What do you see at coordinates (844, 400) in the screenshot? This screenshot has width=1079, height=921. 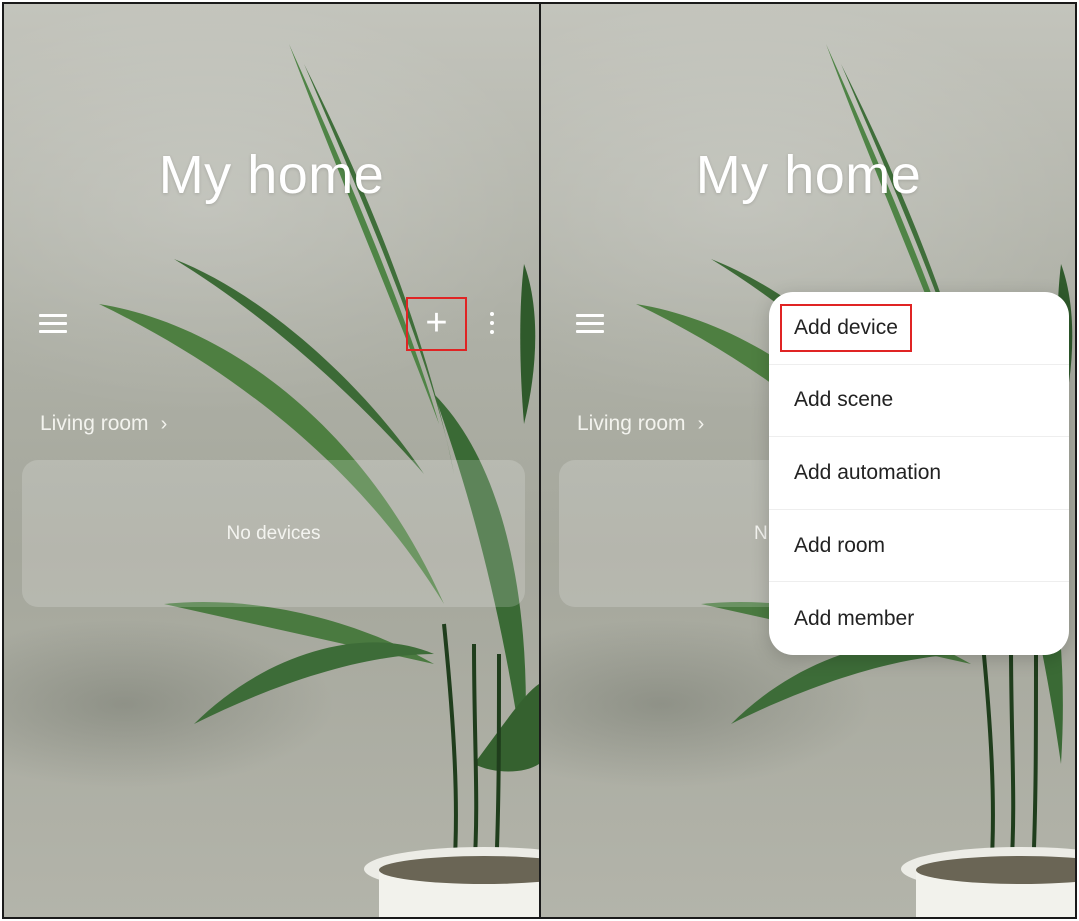 I see `menu-item-label: Add scene` at bounding box center [844, 400].